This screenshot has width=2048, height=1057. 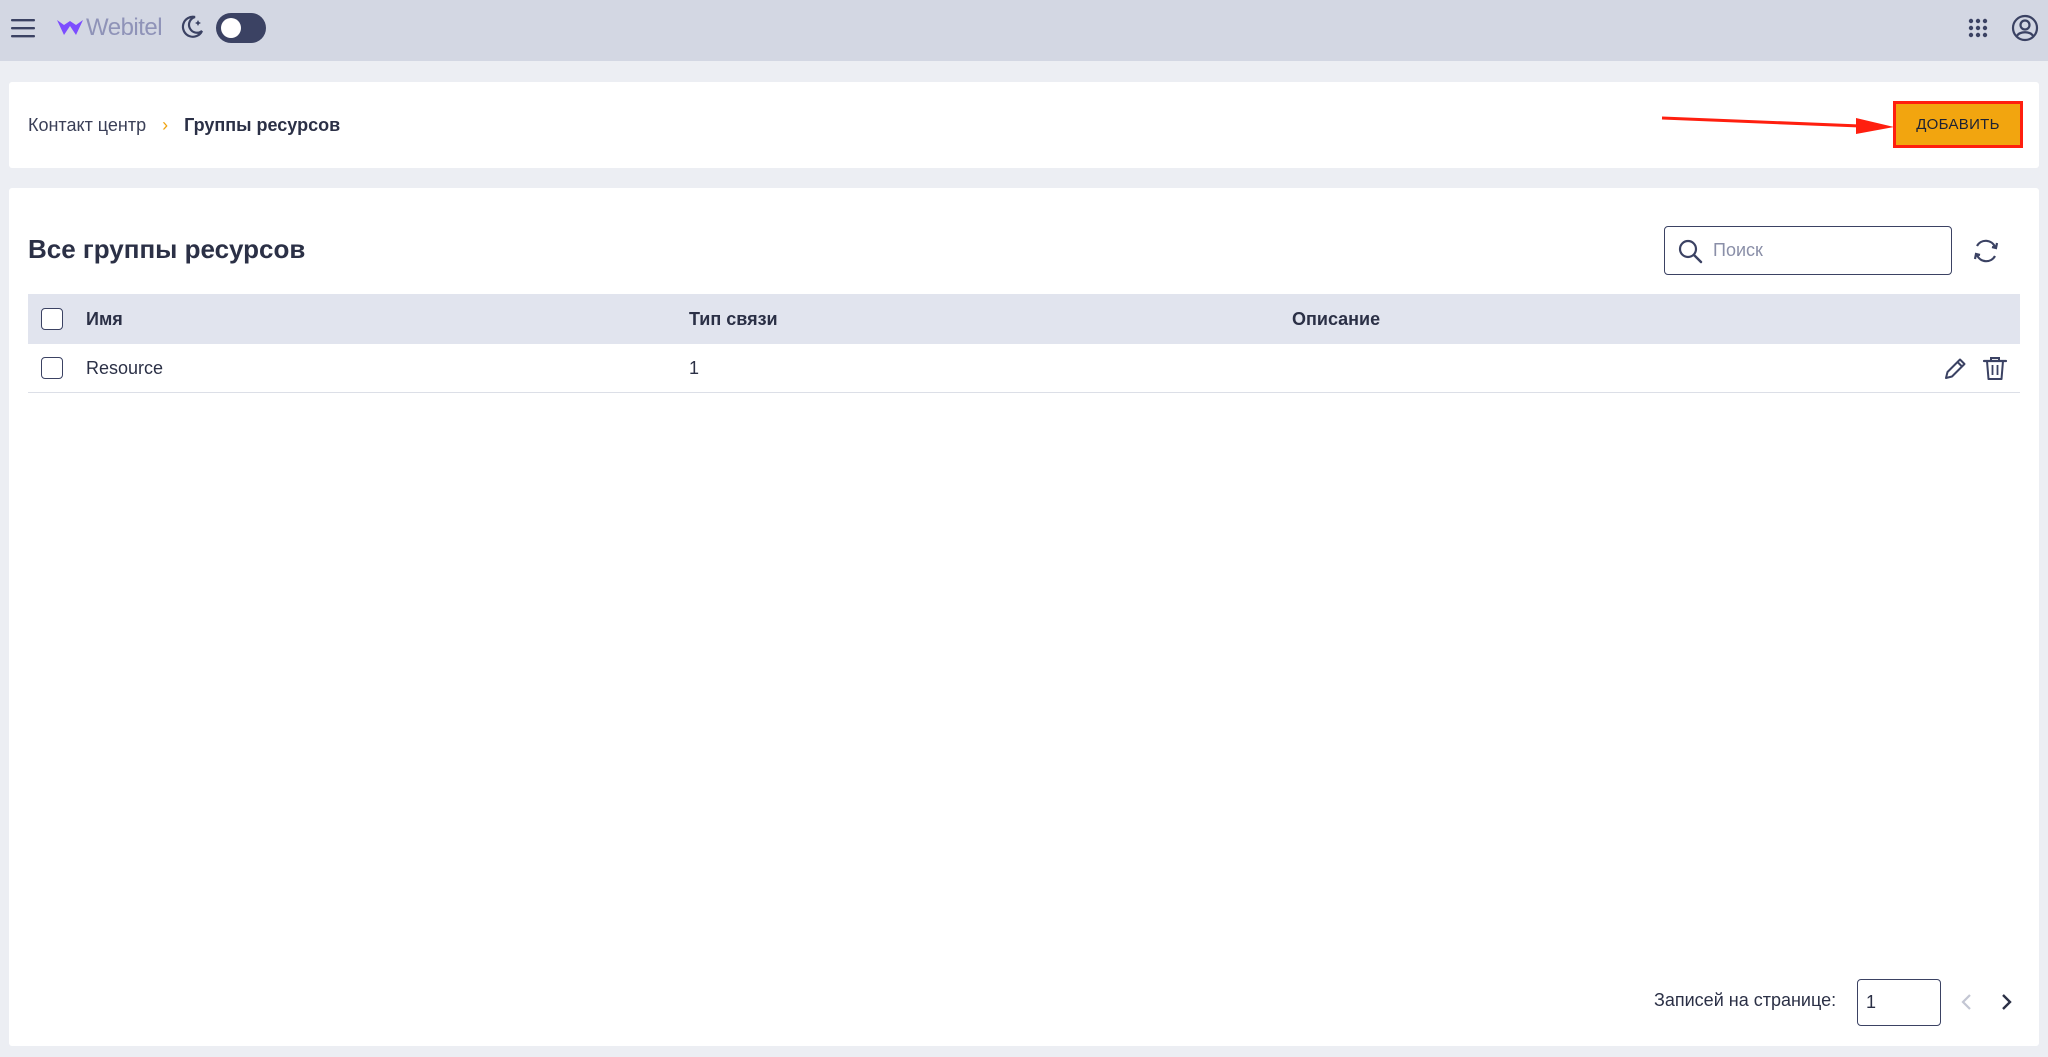 What do you see at coordinates (1024, 30) in the screenshot?
I see `top-bar: Webitel` at bounding box center [1024, 30].